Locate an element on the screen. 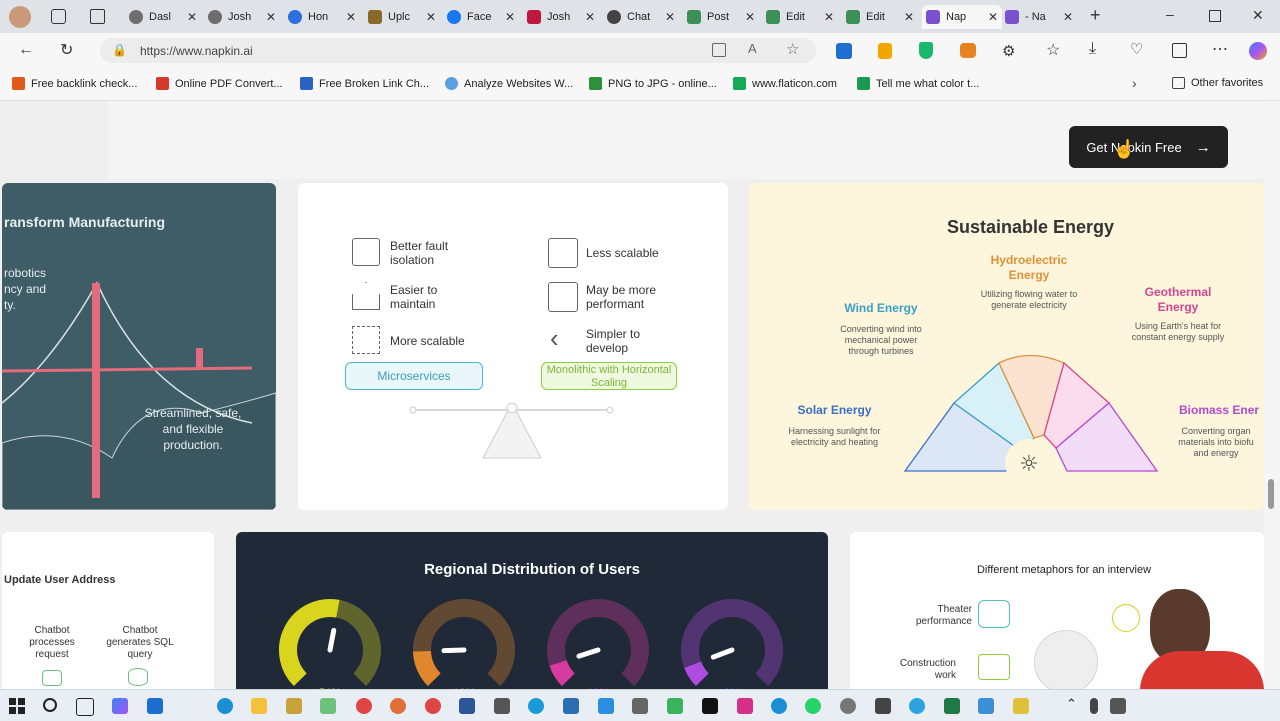  performance-icon: ♡ is located at coordinates (1136, 49).